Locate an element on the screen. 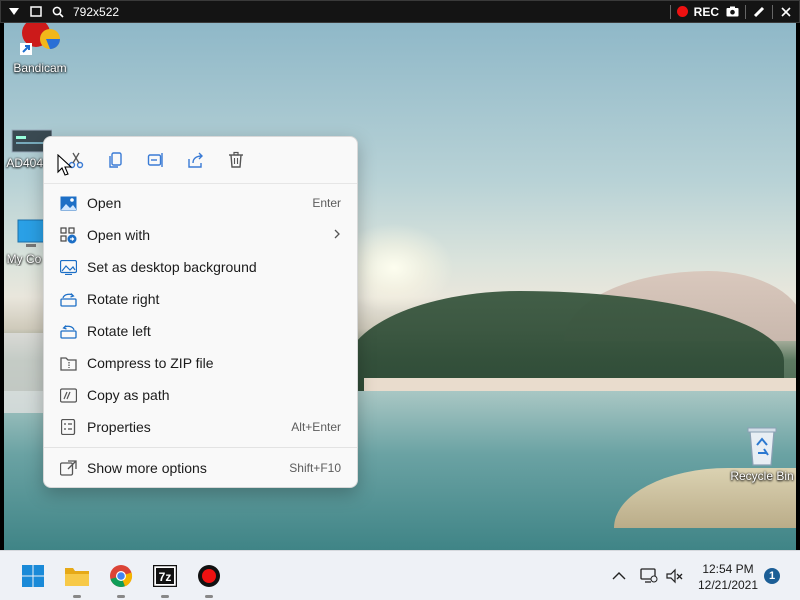 This screenshot has width=800, height=600. copy-path-icon is located at coordinates (68, 395).